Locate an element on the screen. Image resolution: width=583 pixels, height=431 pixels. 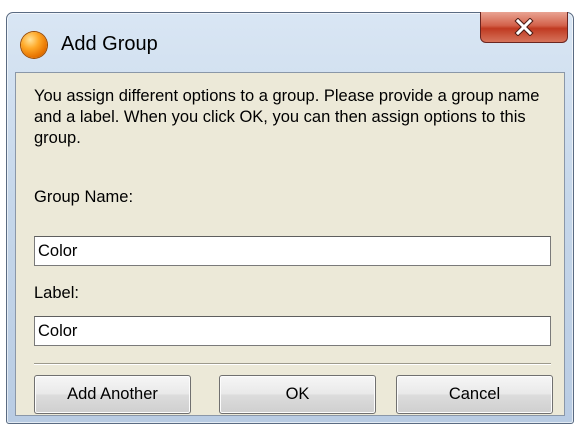
ok-button: OK is located at coordinates (297, 394).